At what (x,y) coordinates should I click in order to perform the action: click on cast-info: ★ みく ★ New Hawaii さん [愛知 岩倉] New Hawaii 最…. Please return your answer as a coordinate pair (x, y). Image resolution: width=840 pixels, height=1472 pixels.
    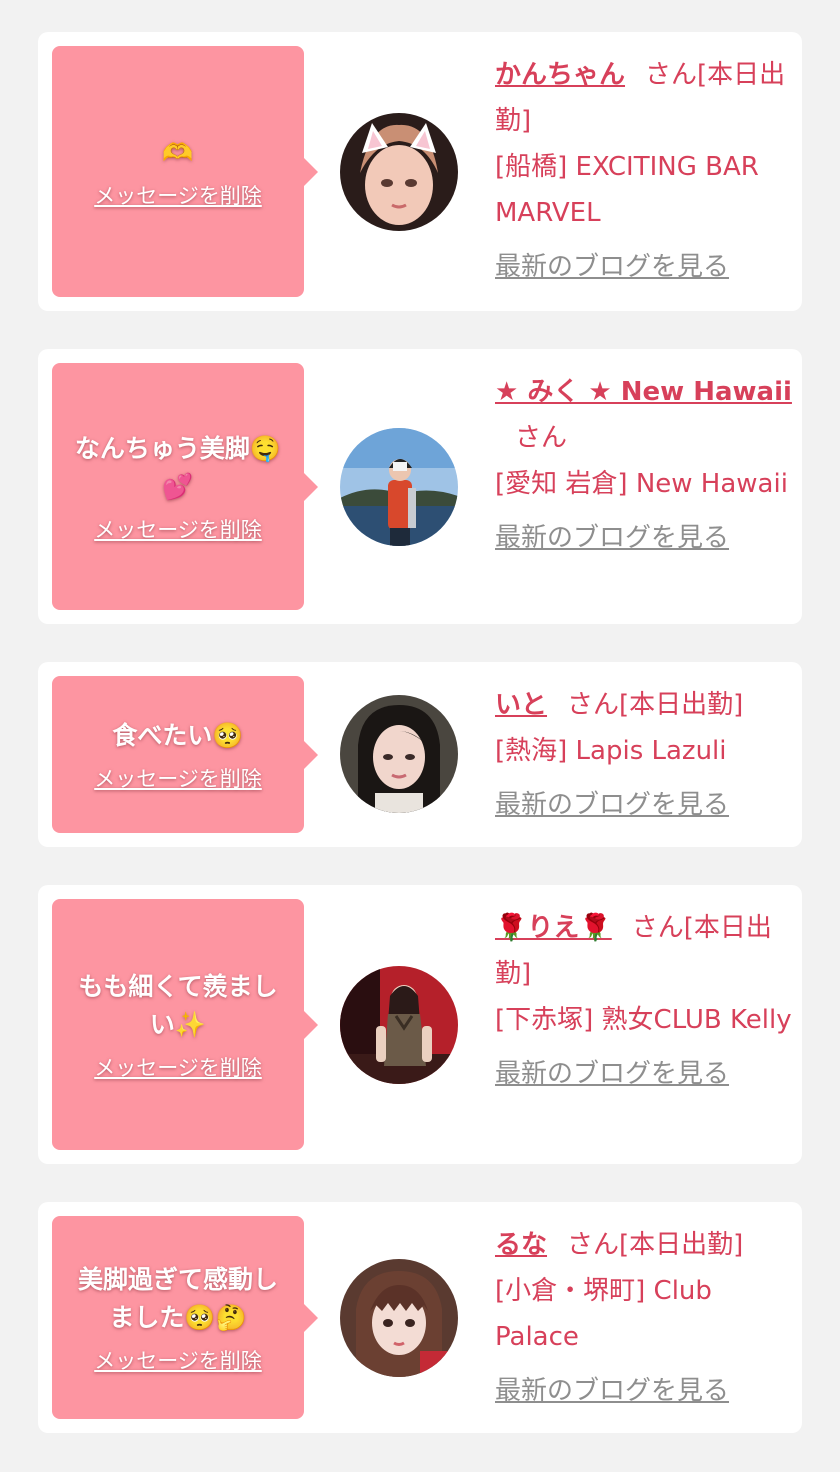
    Looking at the image, I should click on (645, 461).